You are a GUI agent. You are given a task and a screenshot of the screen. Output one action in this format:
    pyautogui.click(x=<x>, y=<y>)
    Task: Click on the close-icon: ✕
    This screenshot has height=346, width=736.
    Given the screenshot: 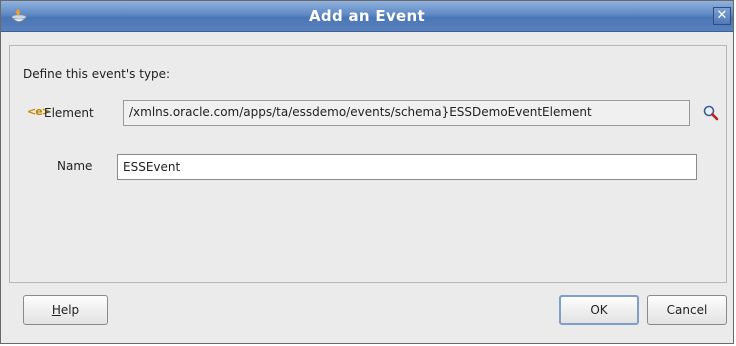 What is the action you would take?
    pyautogui.click(x=722, y=15)
    